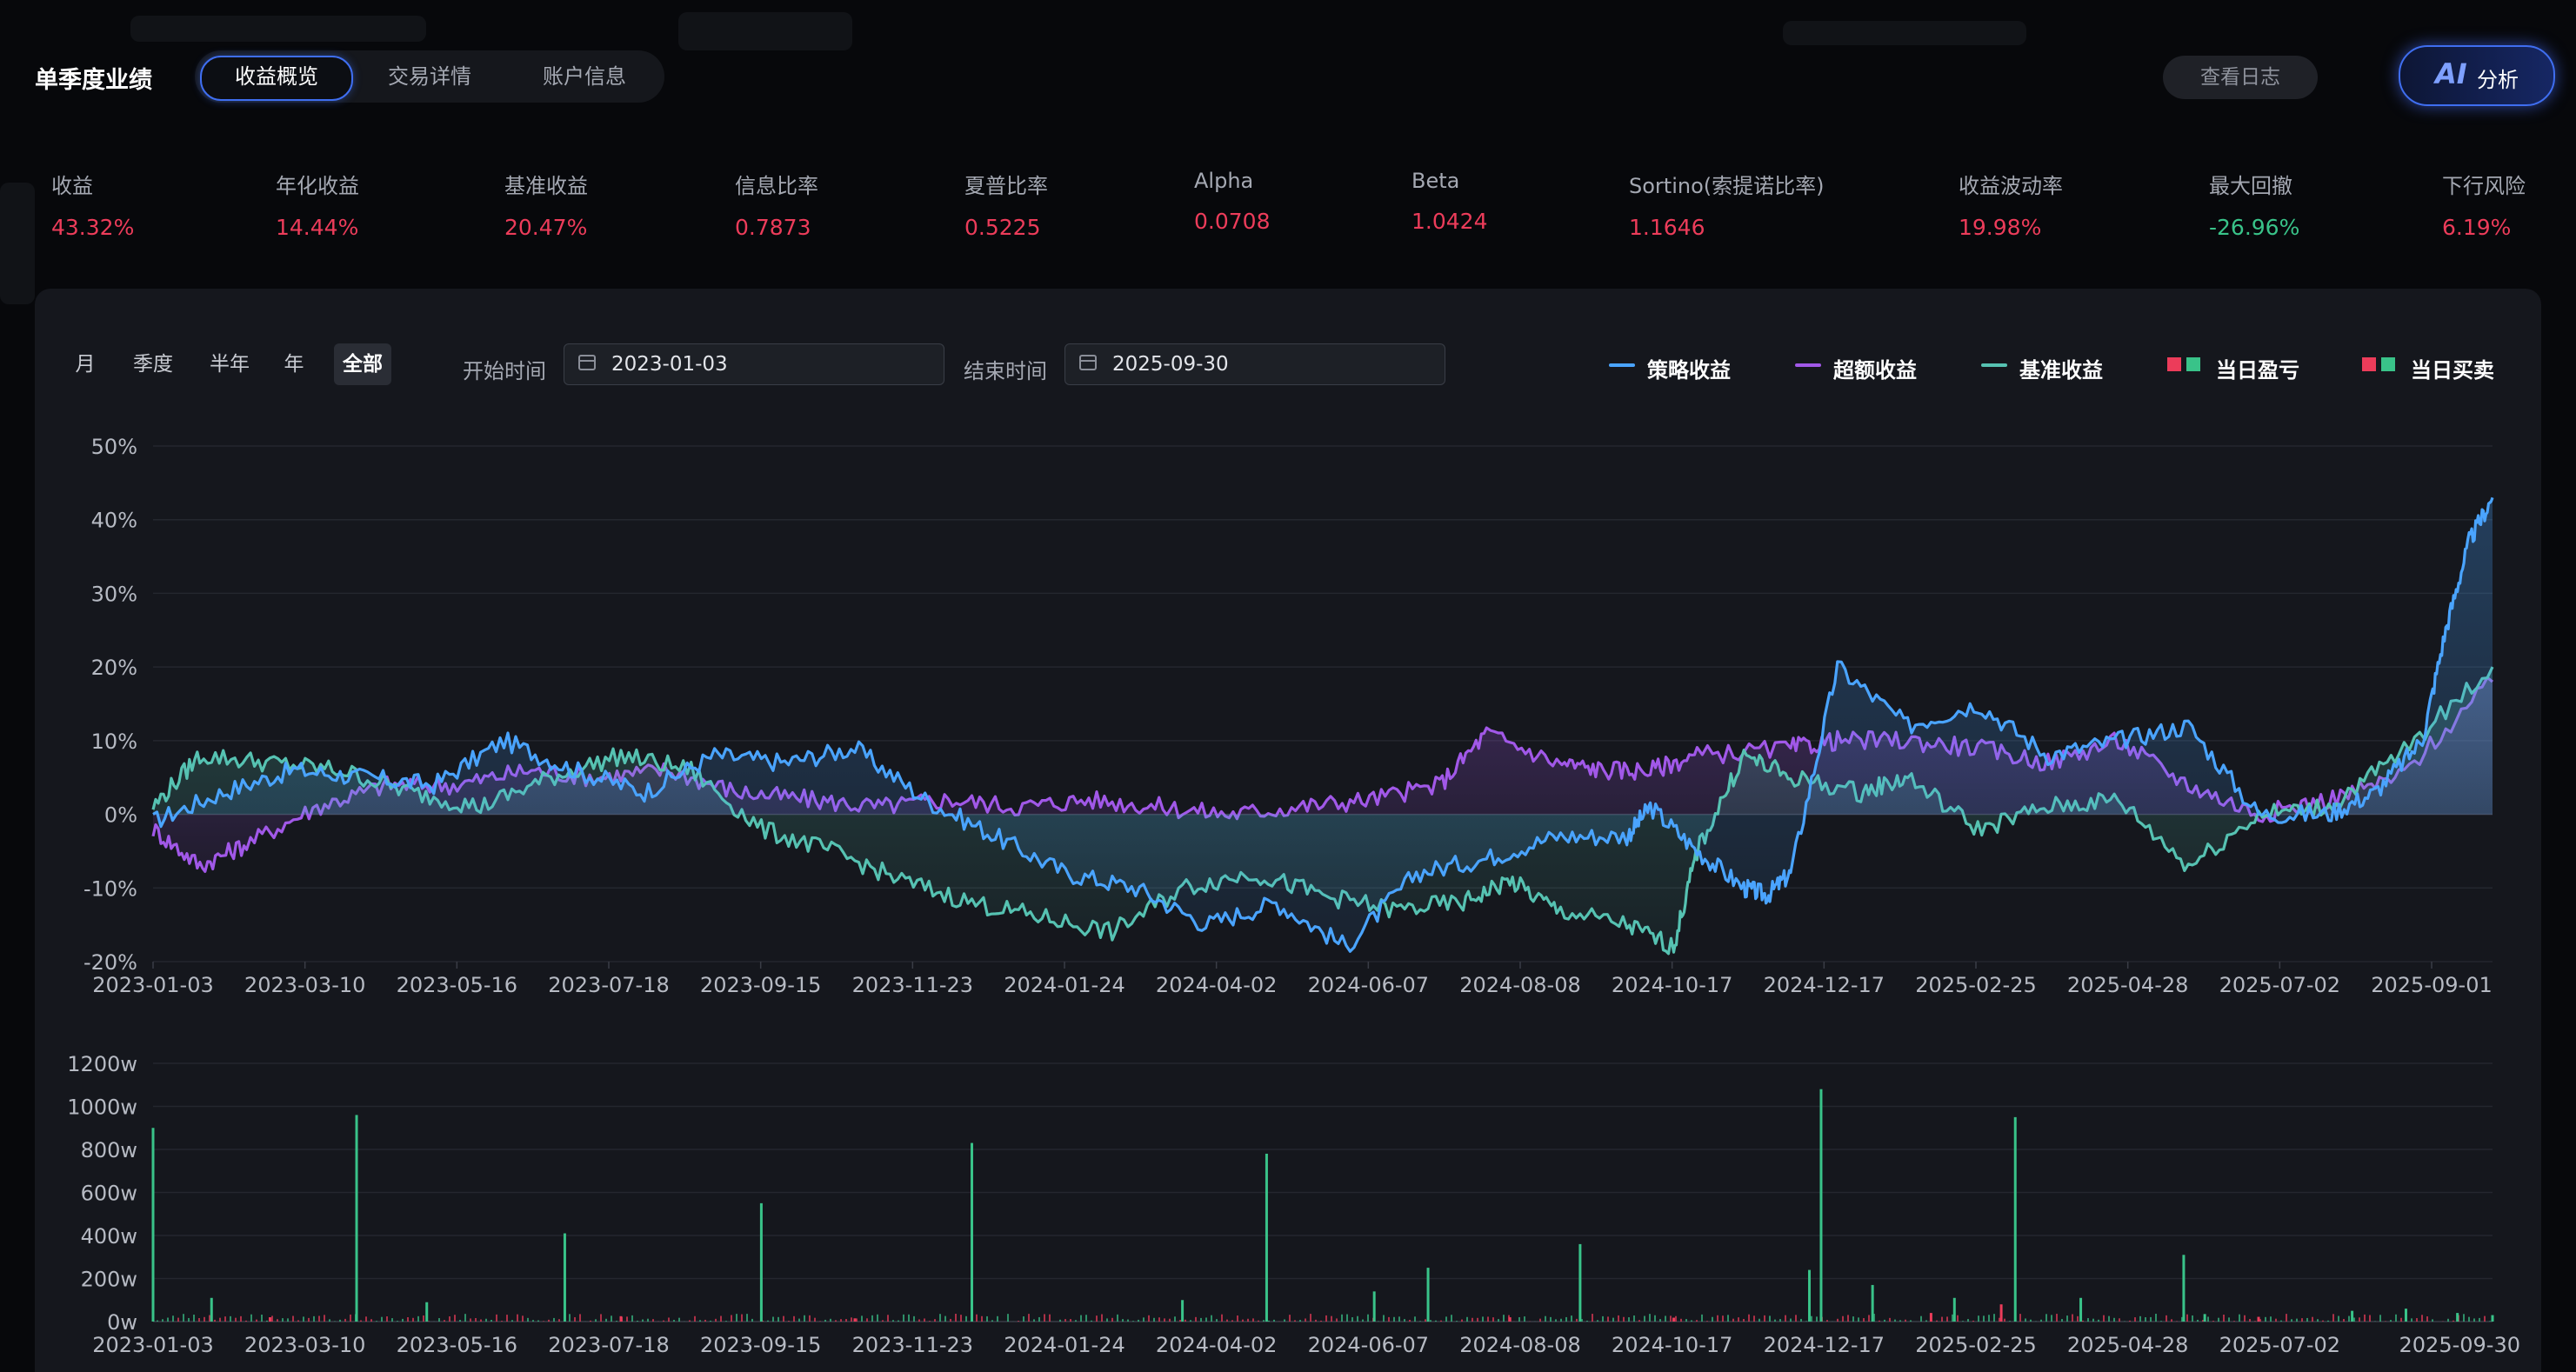  I want to click on x-tick-label: 2024-12-17, so click(1824, 1345).